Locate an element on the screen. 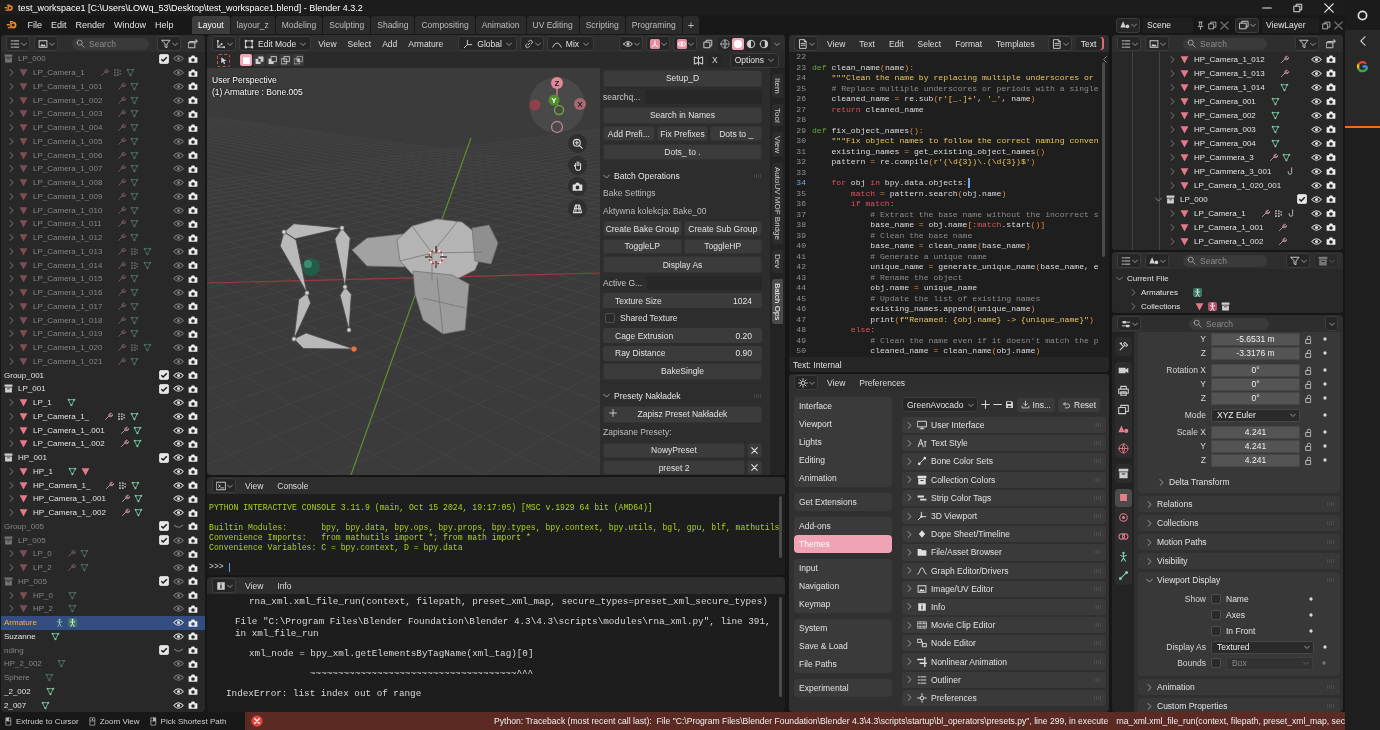 This screenshot has width=1380, height=730. preset-button: NowyPreset is located at coordinates (674, 450).